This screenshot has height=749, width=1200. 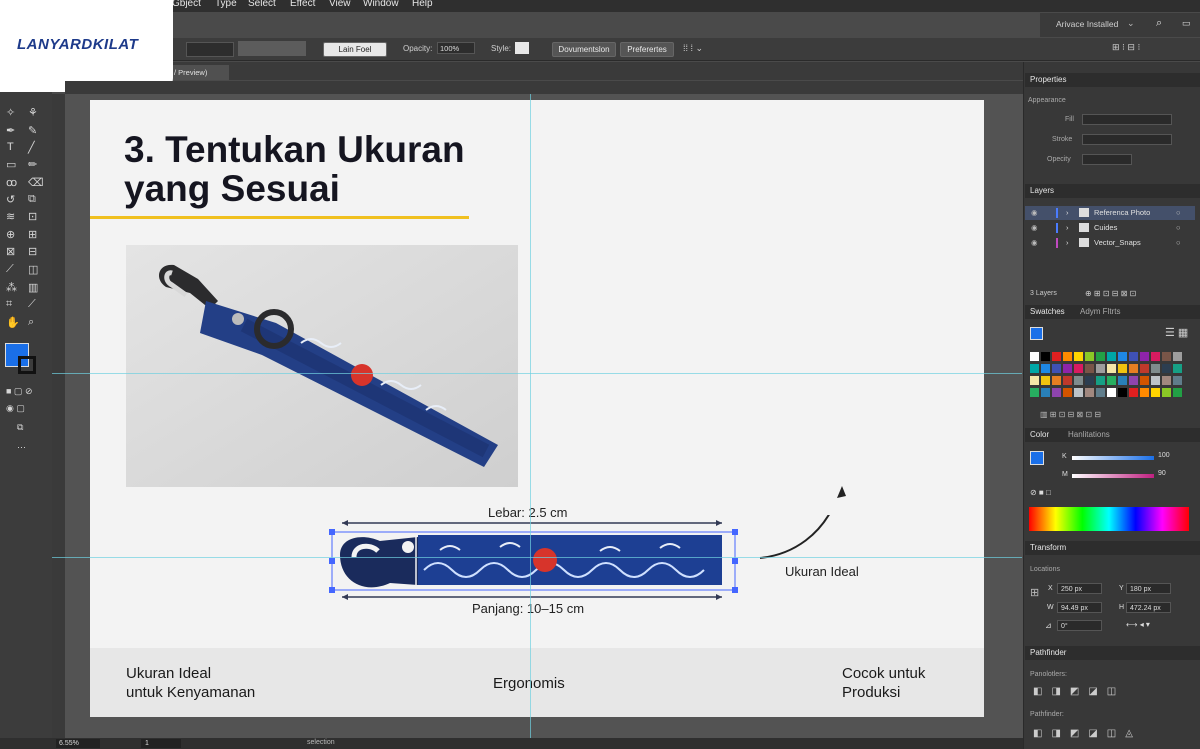 What do you see at coordinates (10, 199) in the screenshot?
I see `rotate-tool-icon: ↺` at bounding box center [10, 199].